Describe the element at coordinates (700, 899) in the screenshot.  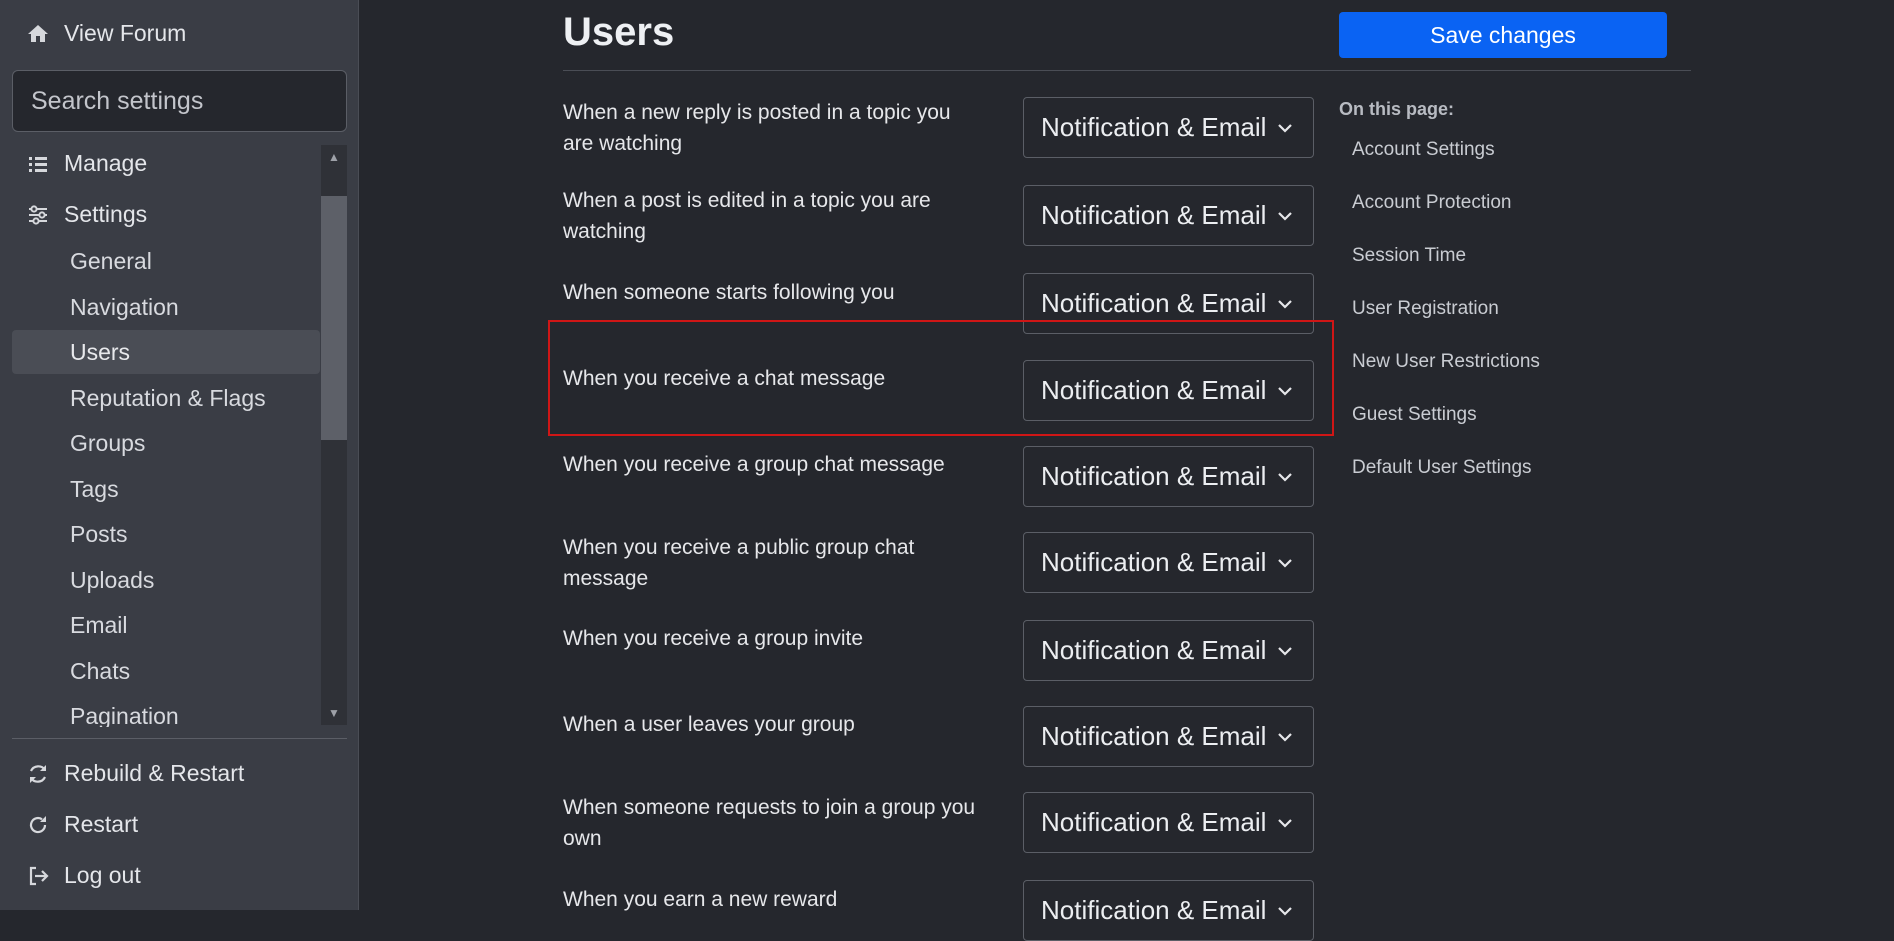
I see `setting-label-new-reward: When you earn a new reward` at that location.